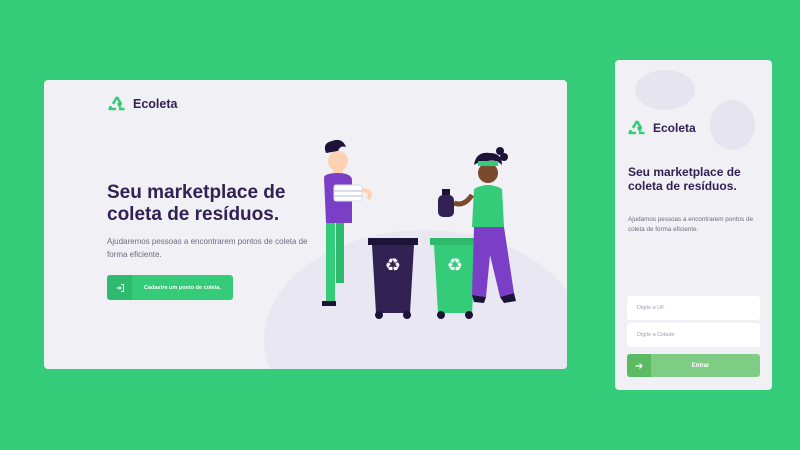 The image size is (800, 450). What do you see at coordinates (119, 287) in the screenshot?
I see `login-icon` at bounding box center [119, 287].